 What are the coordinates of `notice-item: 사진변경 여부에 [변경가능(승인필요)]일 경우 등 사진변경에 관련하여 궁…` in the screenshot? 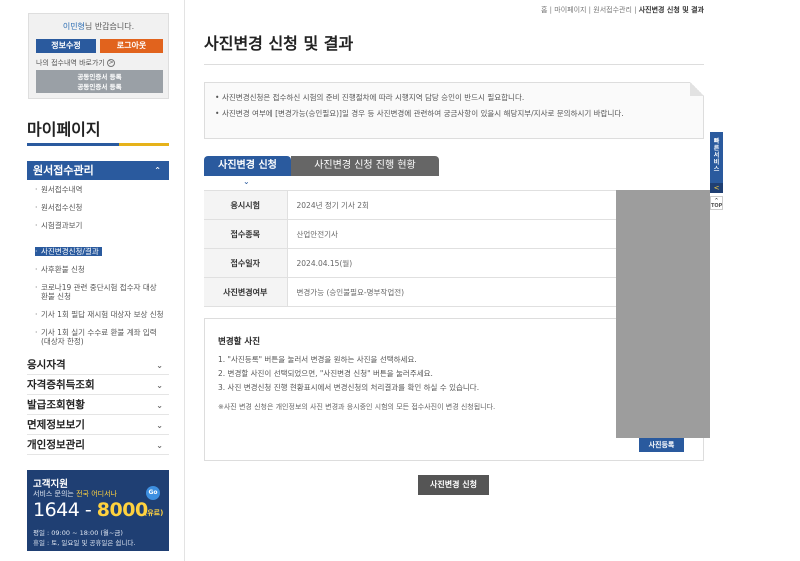 It's located at (454, 113).